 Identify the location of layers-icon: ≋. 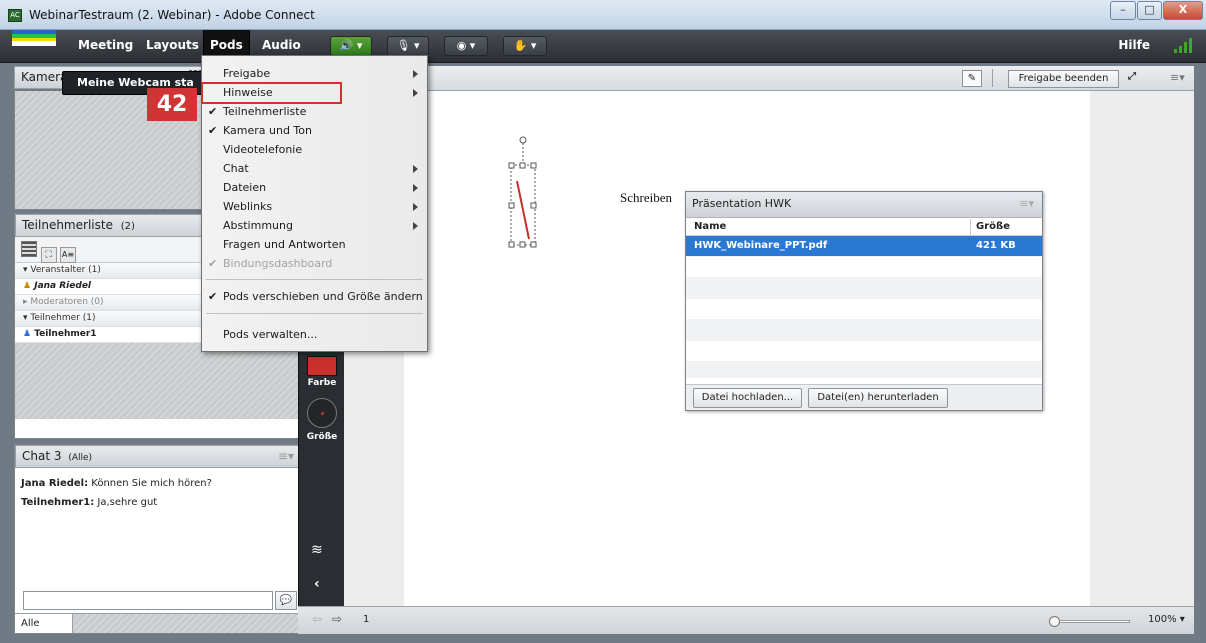
(317, 550).